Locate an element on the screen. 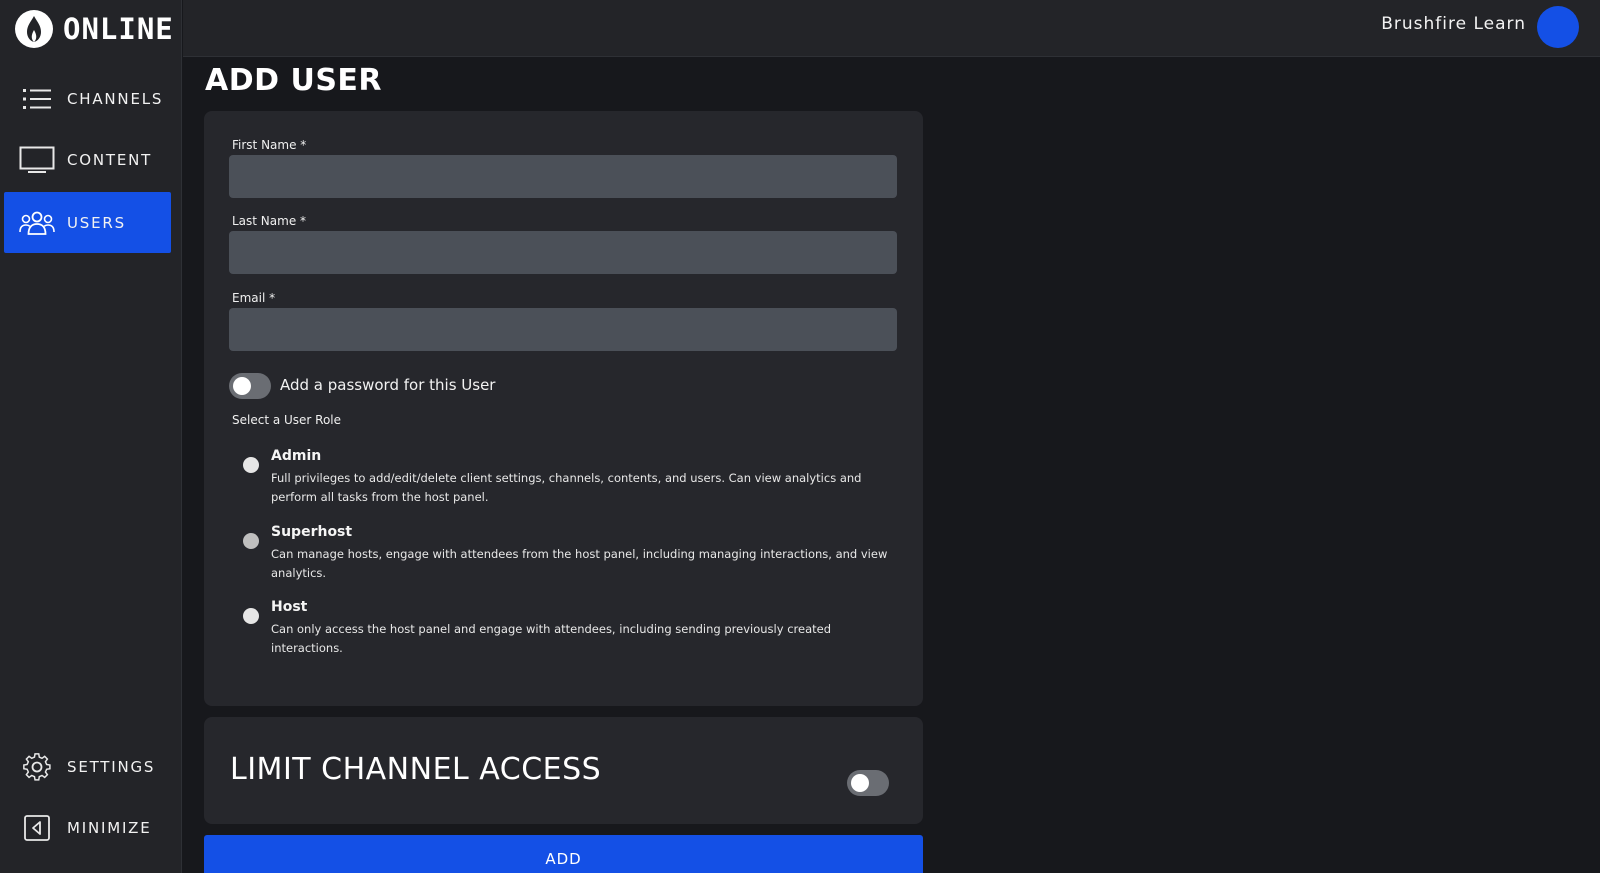 The height and width of the screenshot is (873, 1600). last-name-label: Last Name * is located at coordinates (269, 221).